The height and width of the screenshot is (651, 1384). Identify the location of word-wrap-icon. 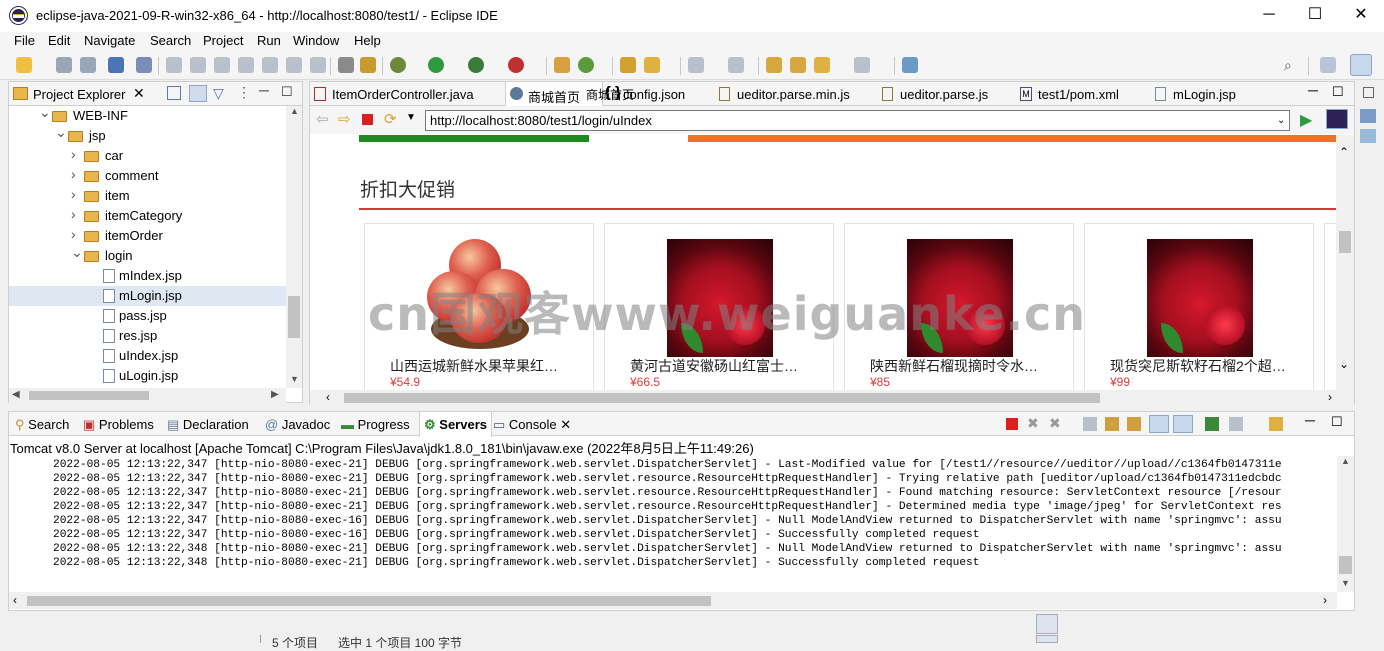
(1134, 424).